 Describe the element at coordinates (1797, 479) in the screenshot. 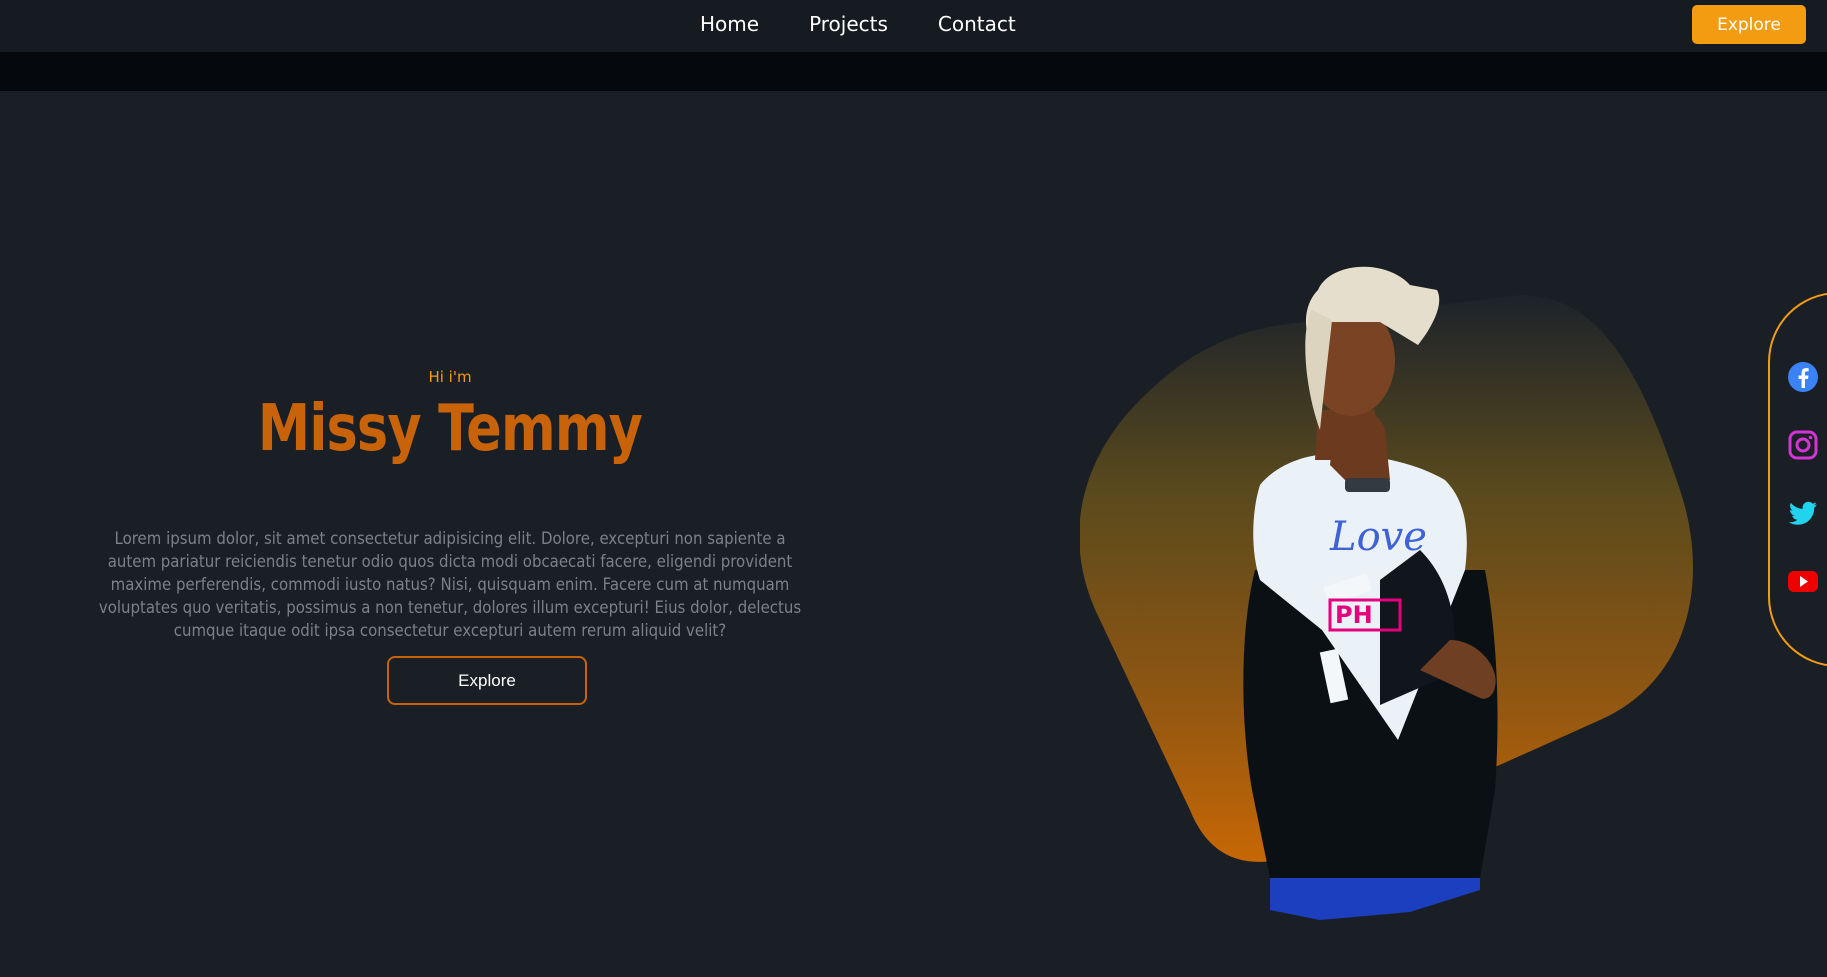

I see `social-sidebar` at that location.